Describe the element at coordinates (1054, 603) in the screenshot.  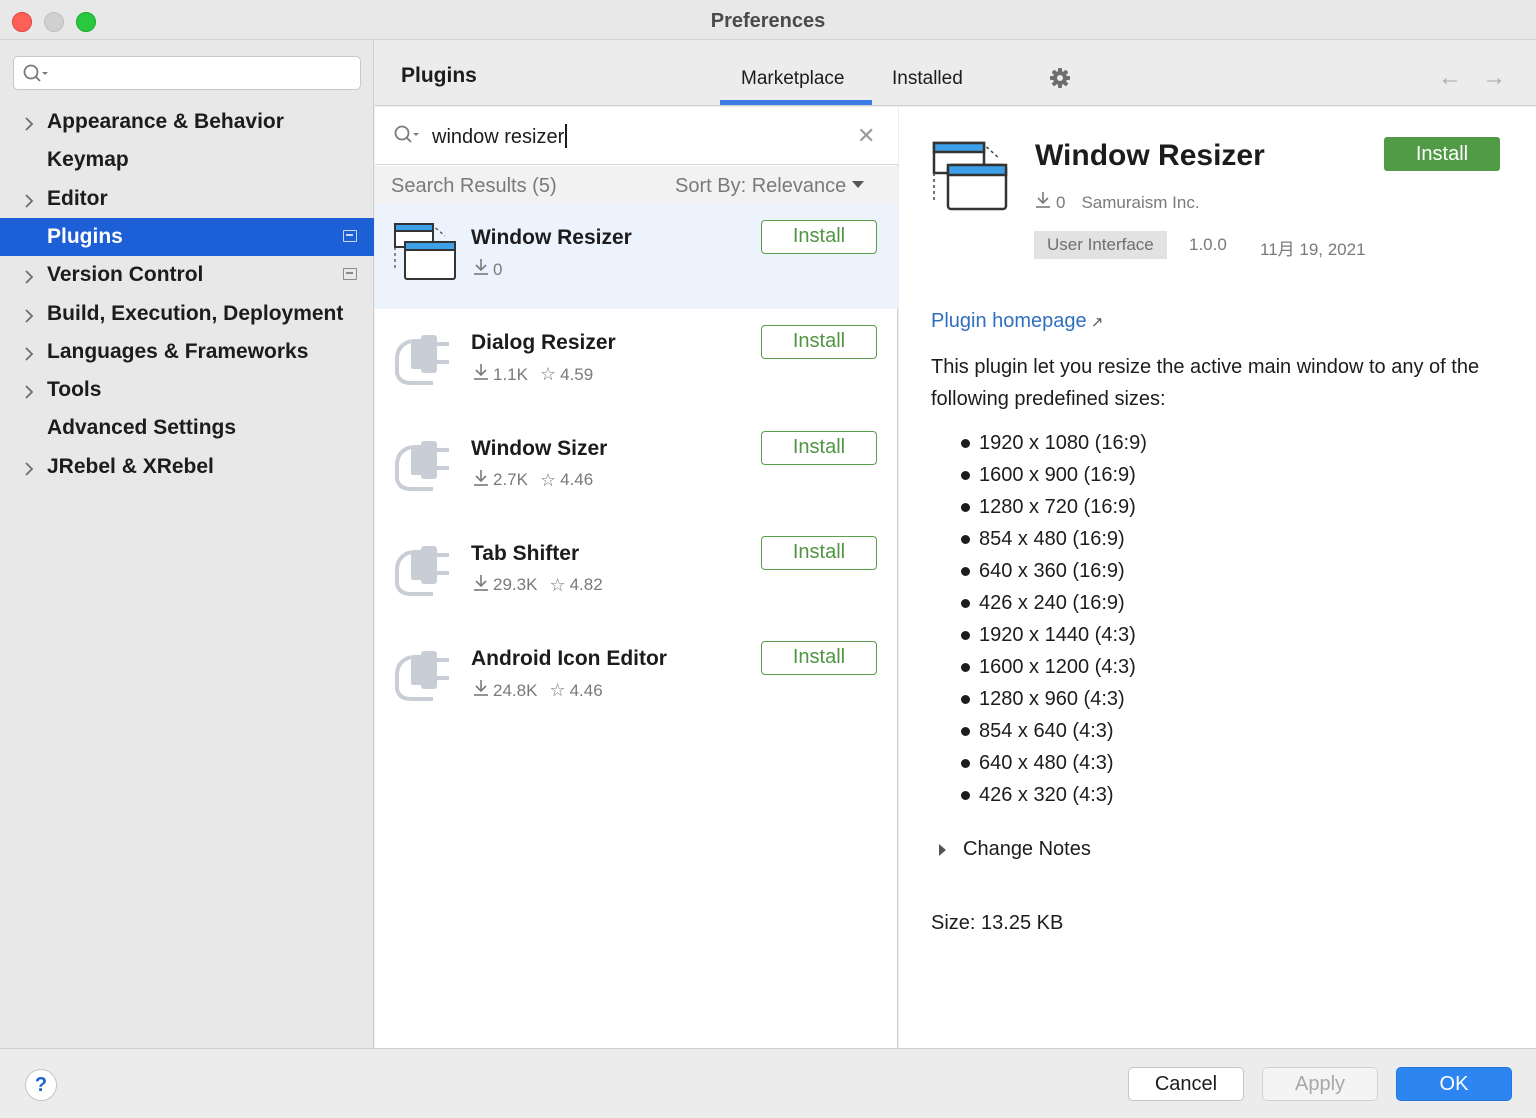
I see `size-list-item: 426 x 240 (16:9)` at that location.